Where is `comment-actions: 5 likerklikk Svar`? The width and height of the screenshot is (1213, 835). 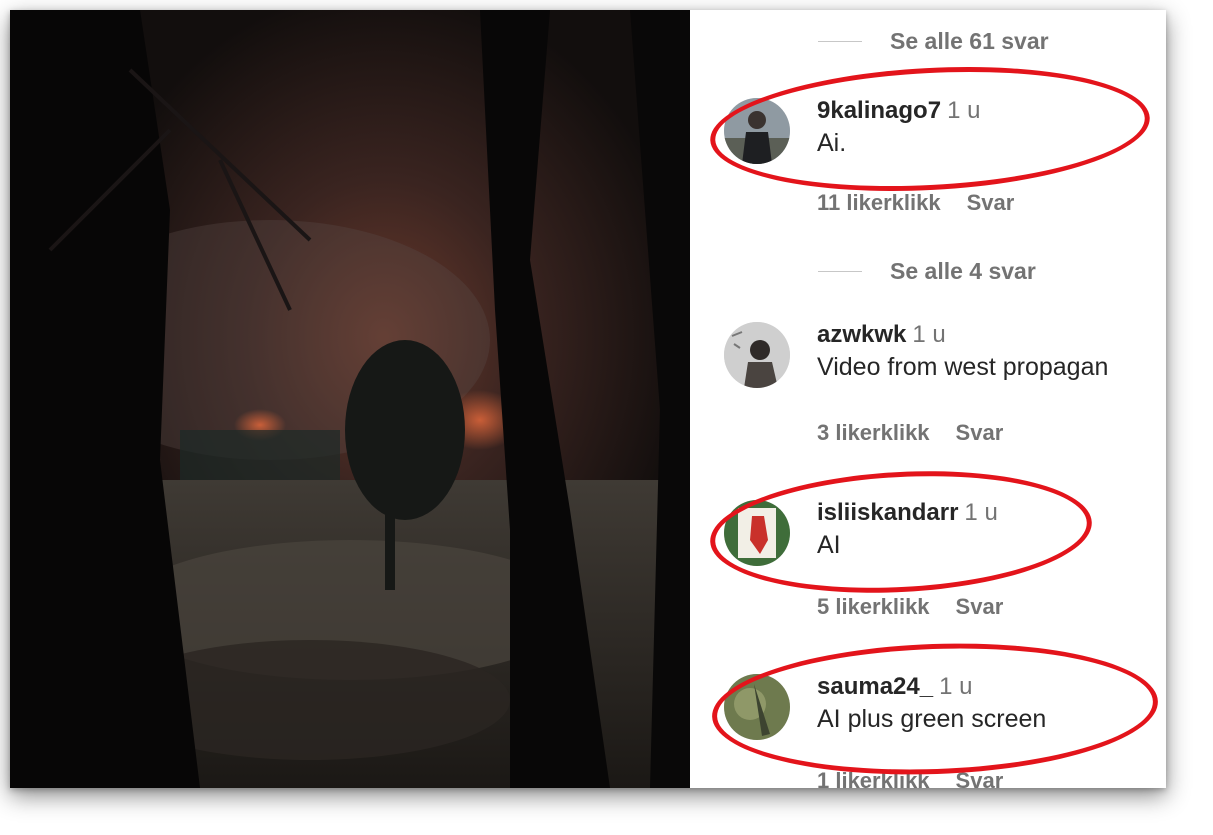
comment-actions: 5 likerklikk Svar is located at coordinates (910, 607).